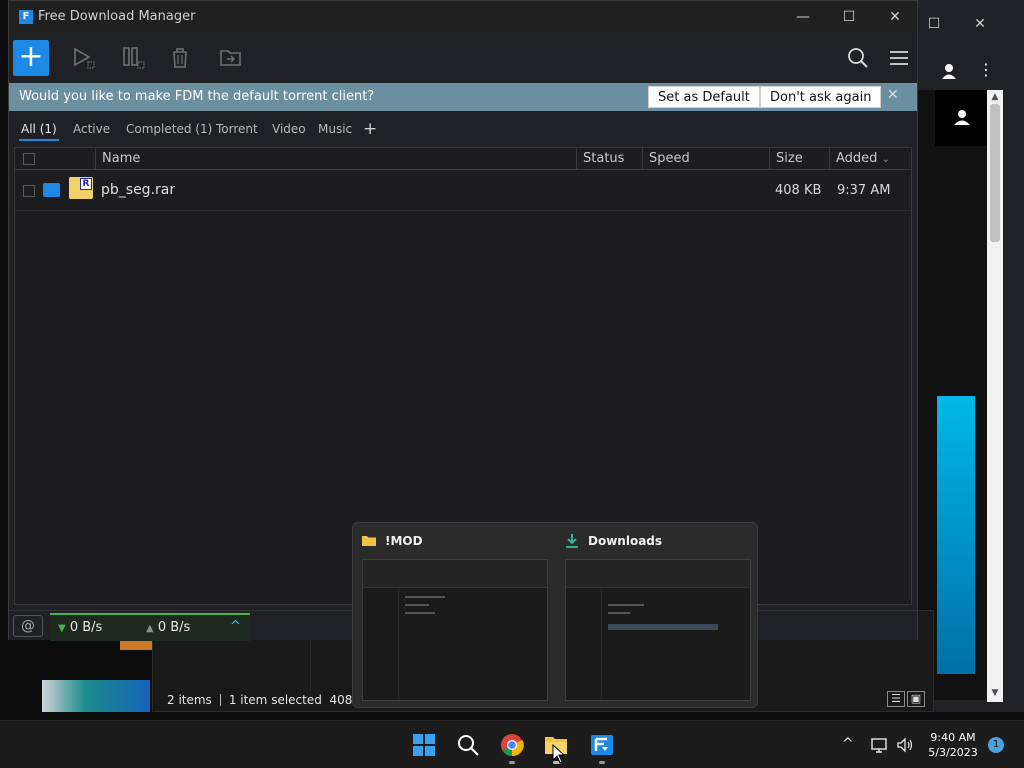 The height and width of the screenshot is (768, 1024). What do you see at coordinates (986, 69) in the screenshot?
I see `bg-kebab-icon: ⋮` at bounding box center [986, 69].